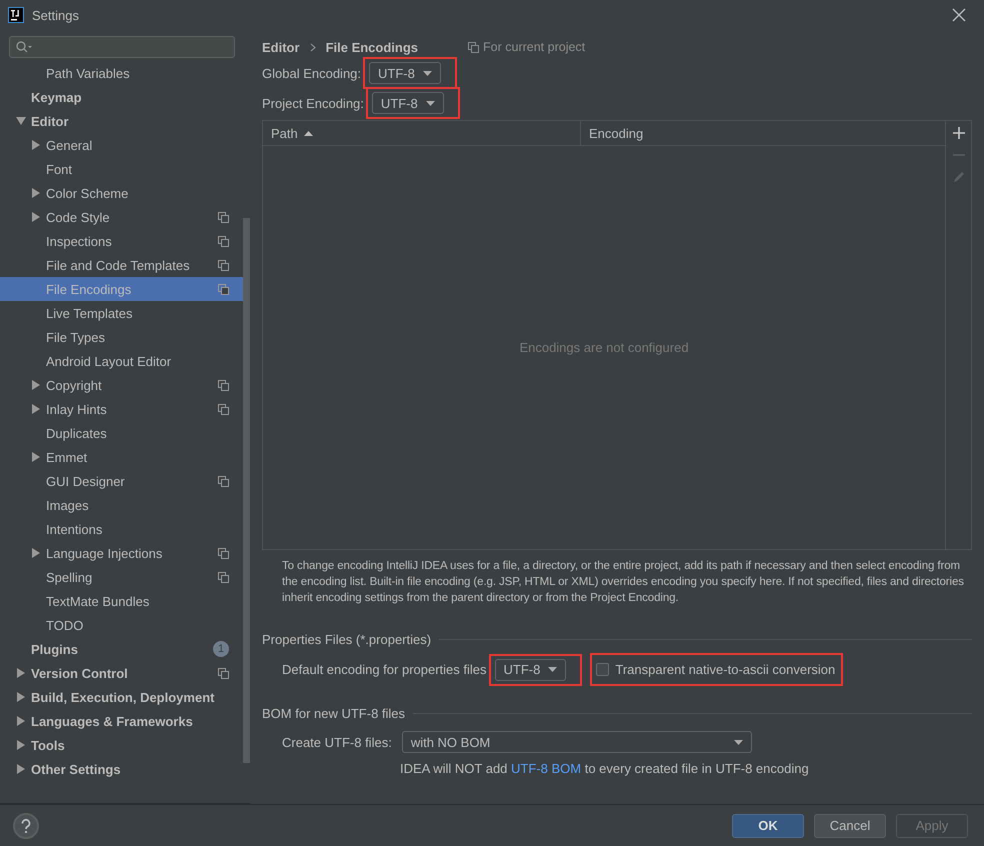 This screenshot has width=984, height=846. I want to click on section-title: Properties Files (*.properties), so click(347, 639).